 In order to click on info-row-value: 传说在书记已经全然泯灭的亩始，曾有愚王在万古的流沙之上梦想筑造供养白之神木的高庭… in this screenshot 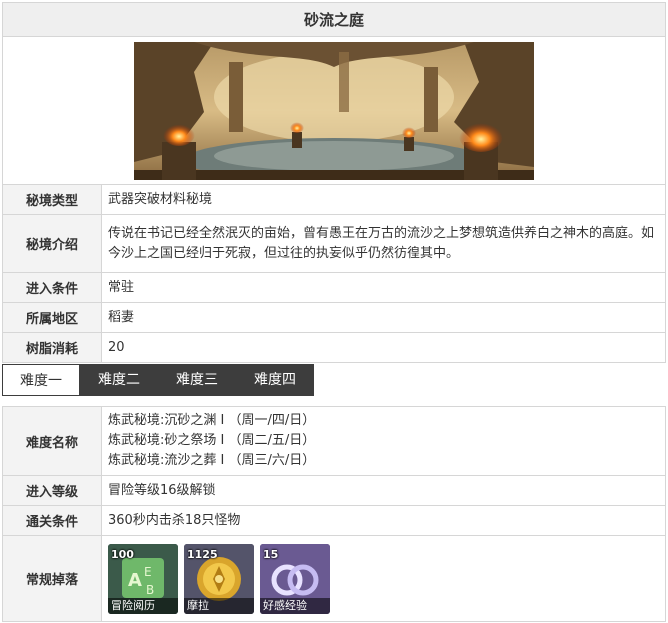, I will do `click(383, 243)`.